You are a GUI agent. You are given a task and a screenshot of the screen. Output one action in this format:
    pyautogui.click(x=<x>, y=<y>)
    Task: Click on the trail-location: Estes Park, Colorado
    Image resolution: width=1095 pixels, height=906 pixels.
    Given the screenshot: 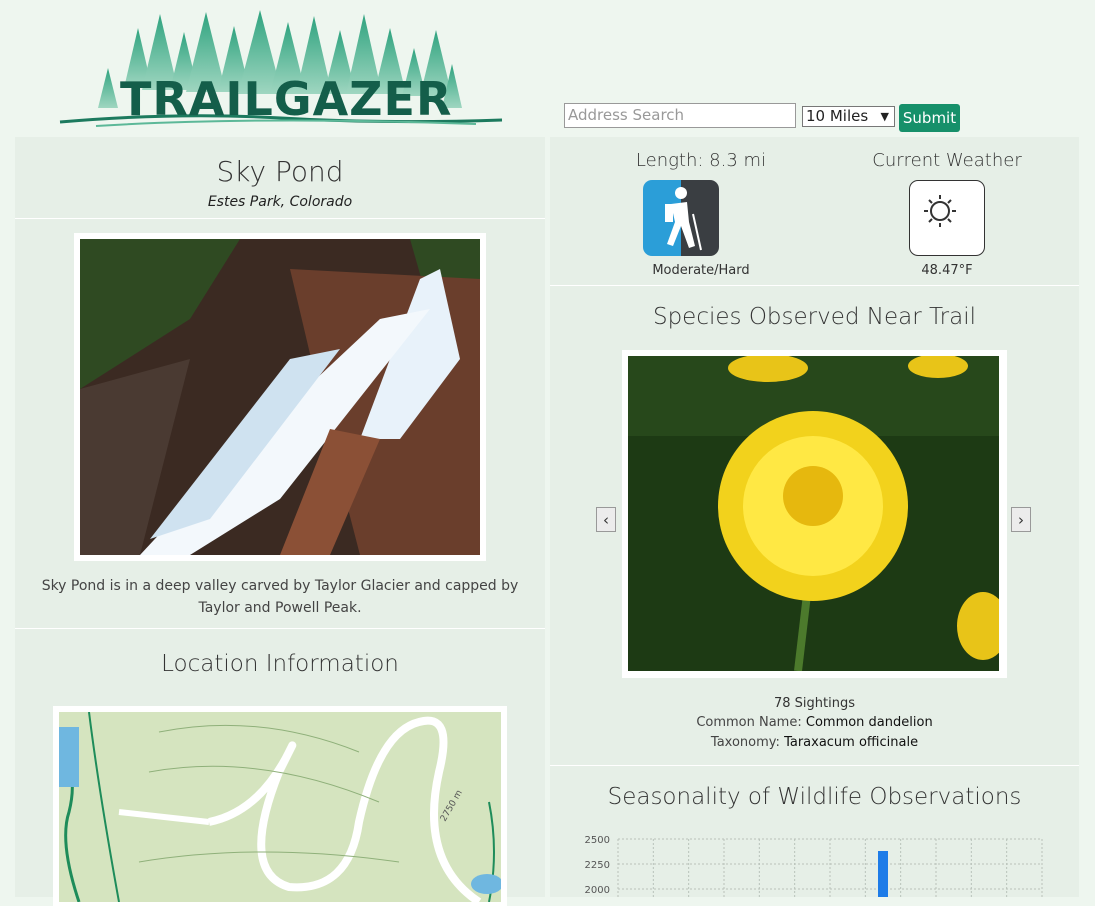 What is the action you would take?
    pyautogui.click(x=280, y=202)
    